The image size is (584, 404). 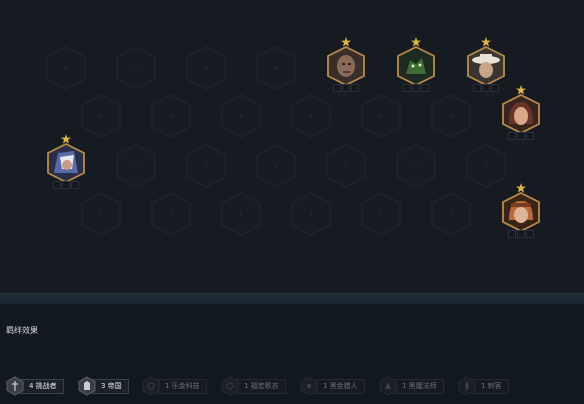 I want to click on trait-empire: 3 帝国, so click(x=103, y=386).